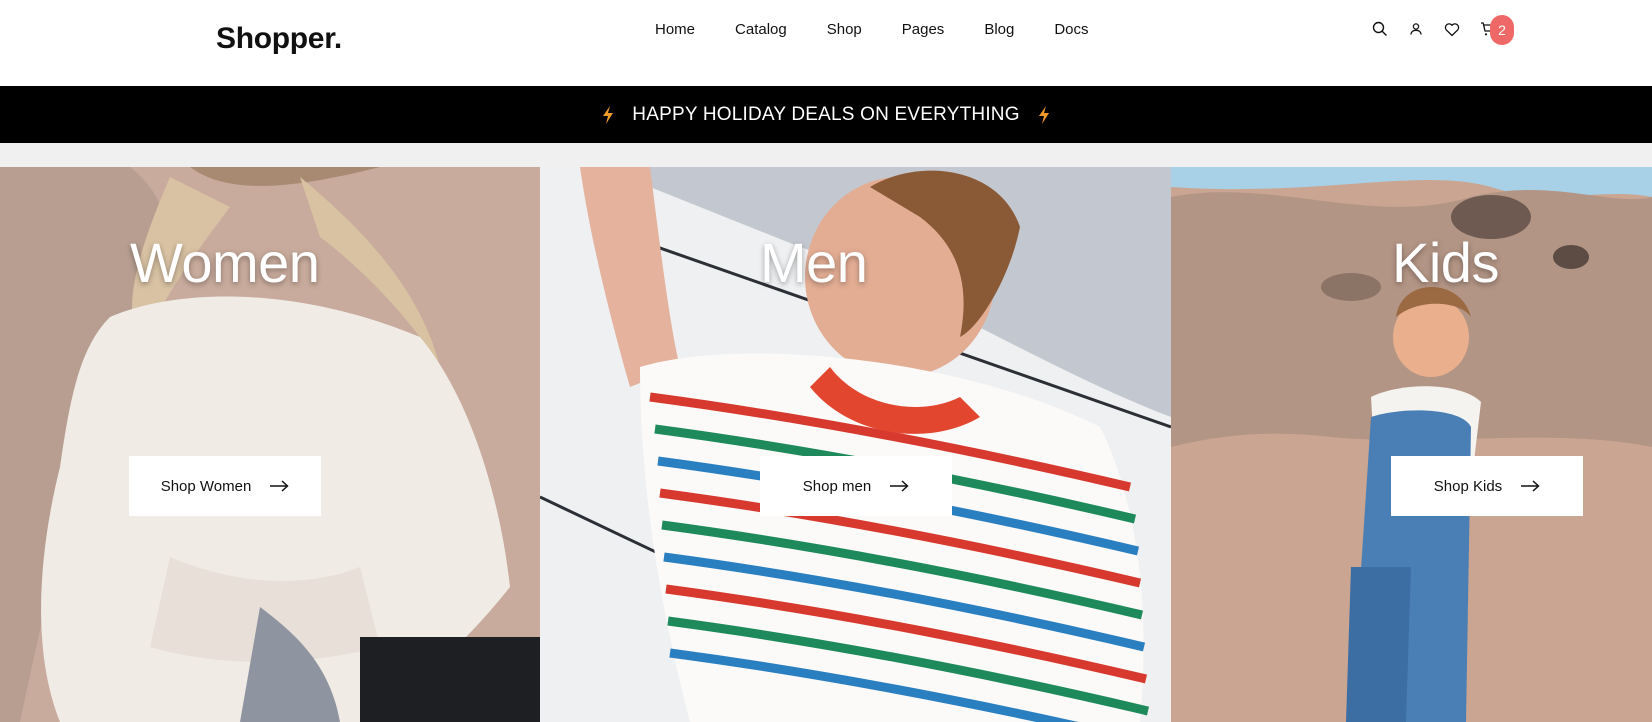  What do you see at coordinates (1445, 262) in the screenshot?
I see `category-title-kids: Kids` at bounding box center [1445, 262].